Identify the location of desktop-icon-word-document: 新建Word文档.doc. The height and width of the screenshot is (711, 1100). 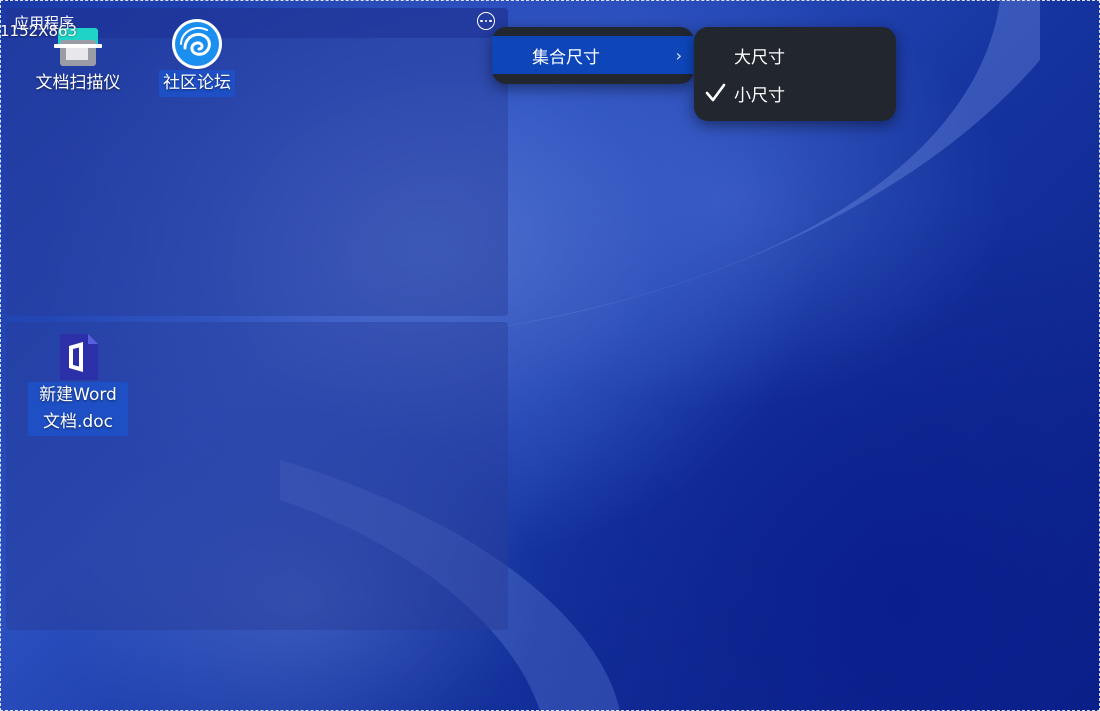
(78, 383).